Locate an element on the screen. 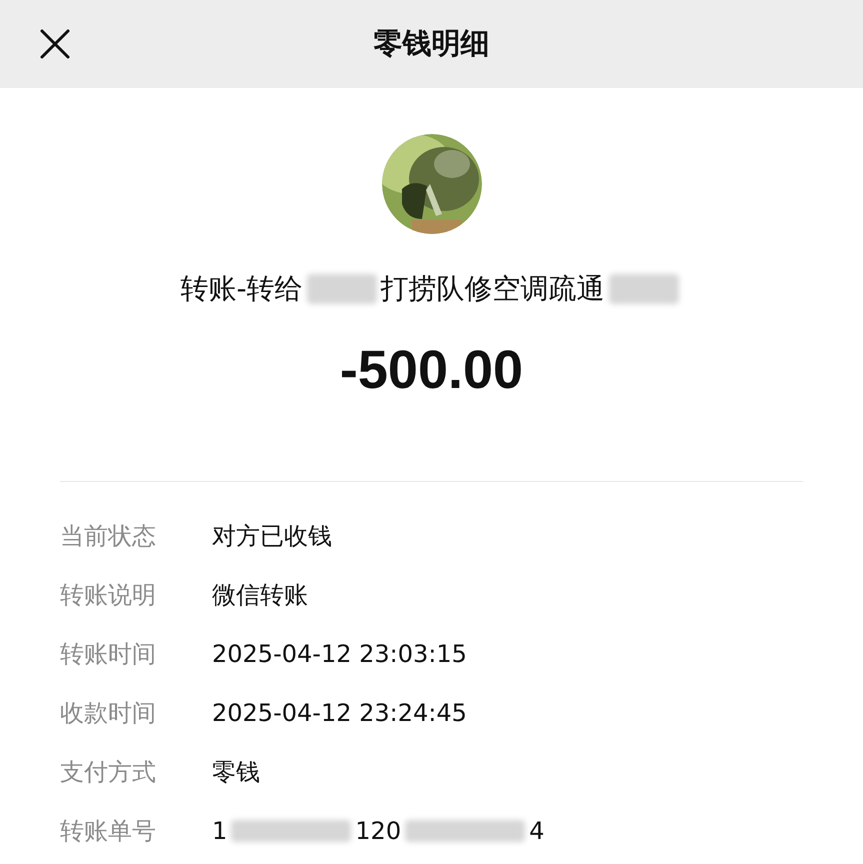 The image size is (863, 864). detail-label: 转账说明 is located at coordinates (108, 595).